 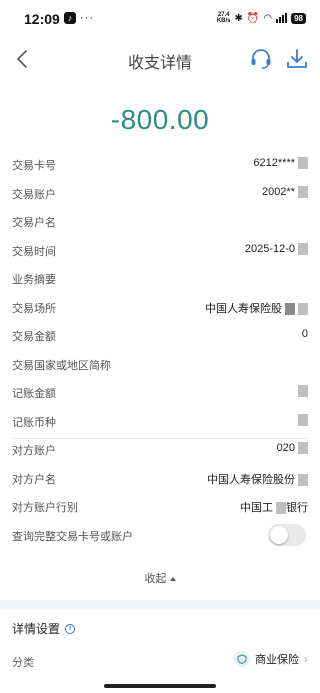 What do you see at coordinates (87, 18) in the screenshot?
I see `more-notifications-icon: ···` at bounding box center [87, 18].